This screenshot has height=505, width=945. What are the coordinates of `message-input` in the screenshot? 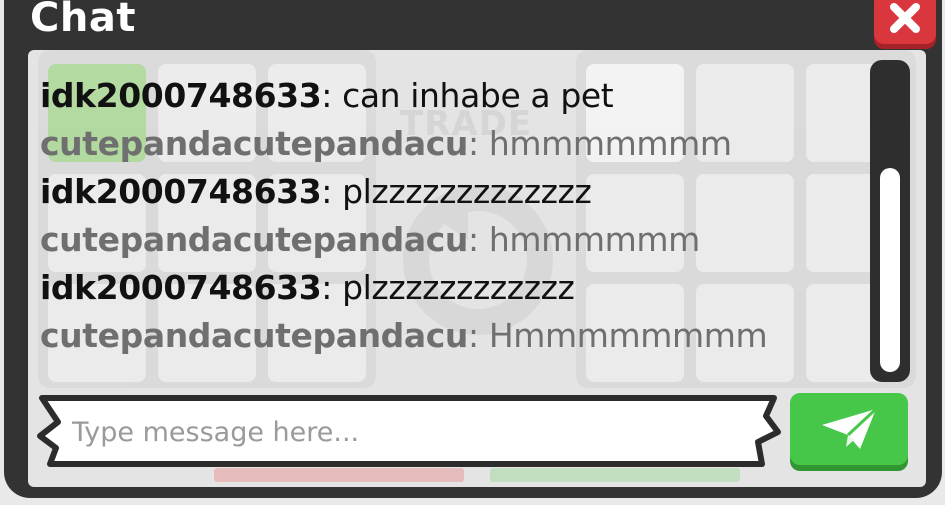 It's located at (412, 432).